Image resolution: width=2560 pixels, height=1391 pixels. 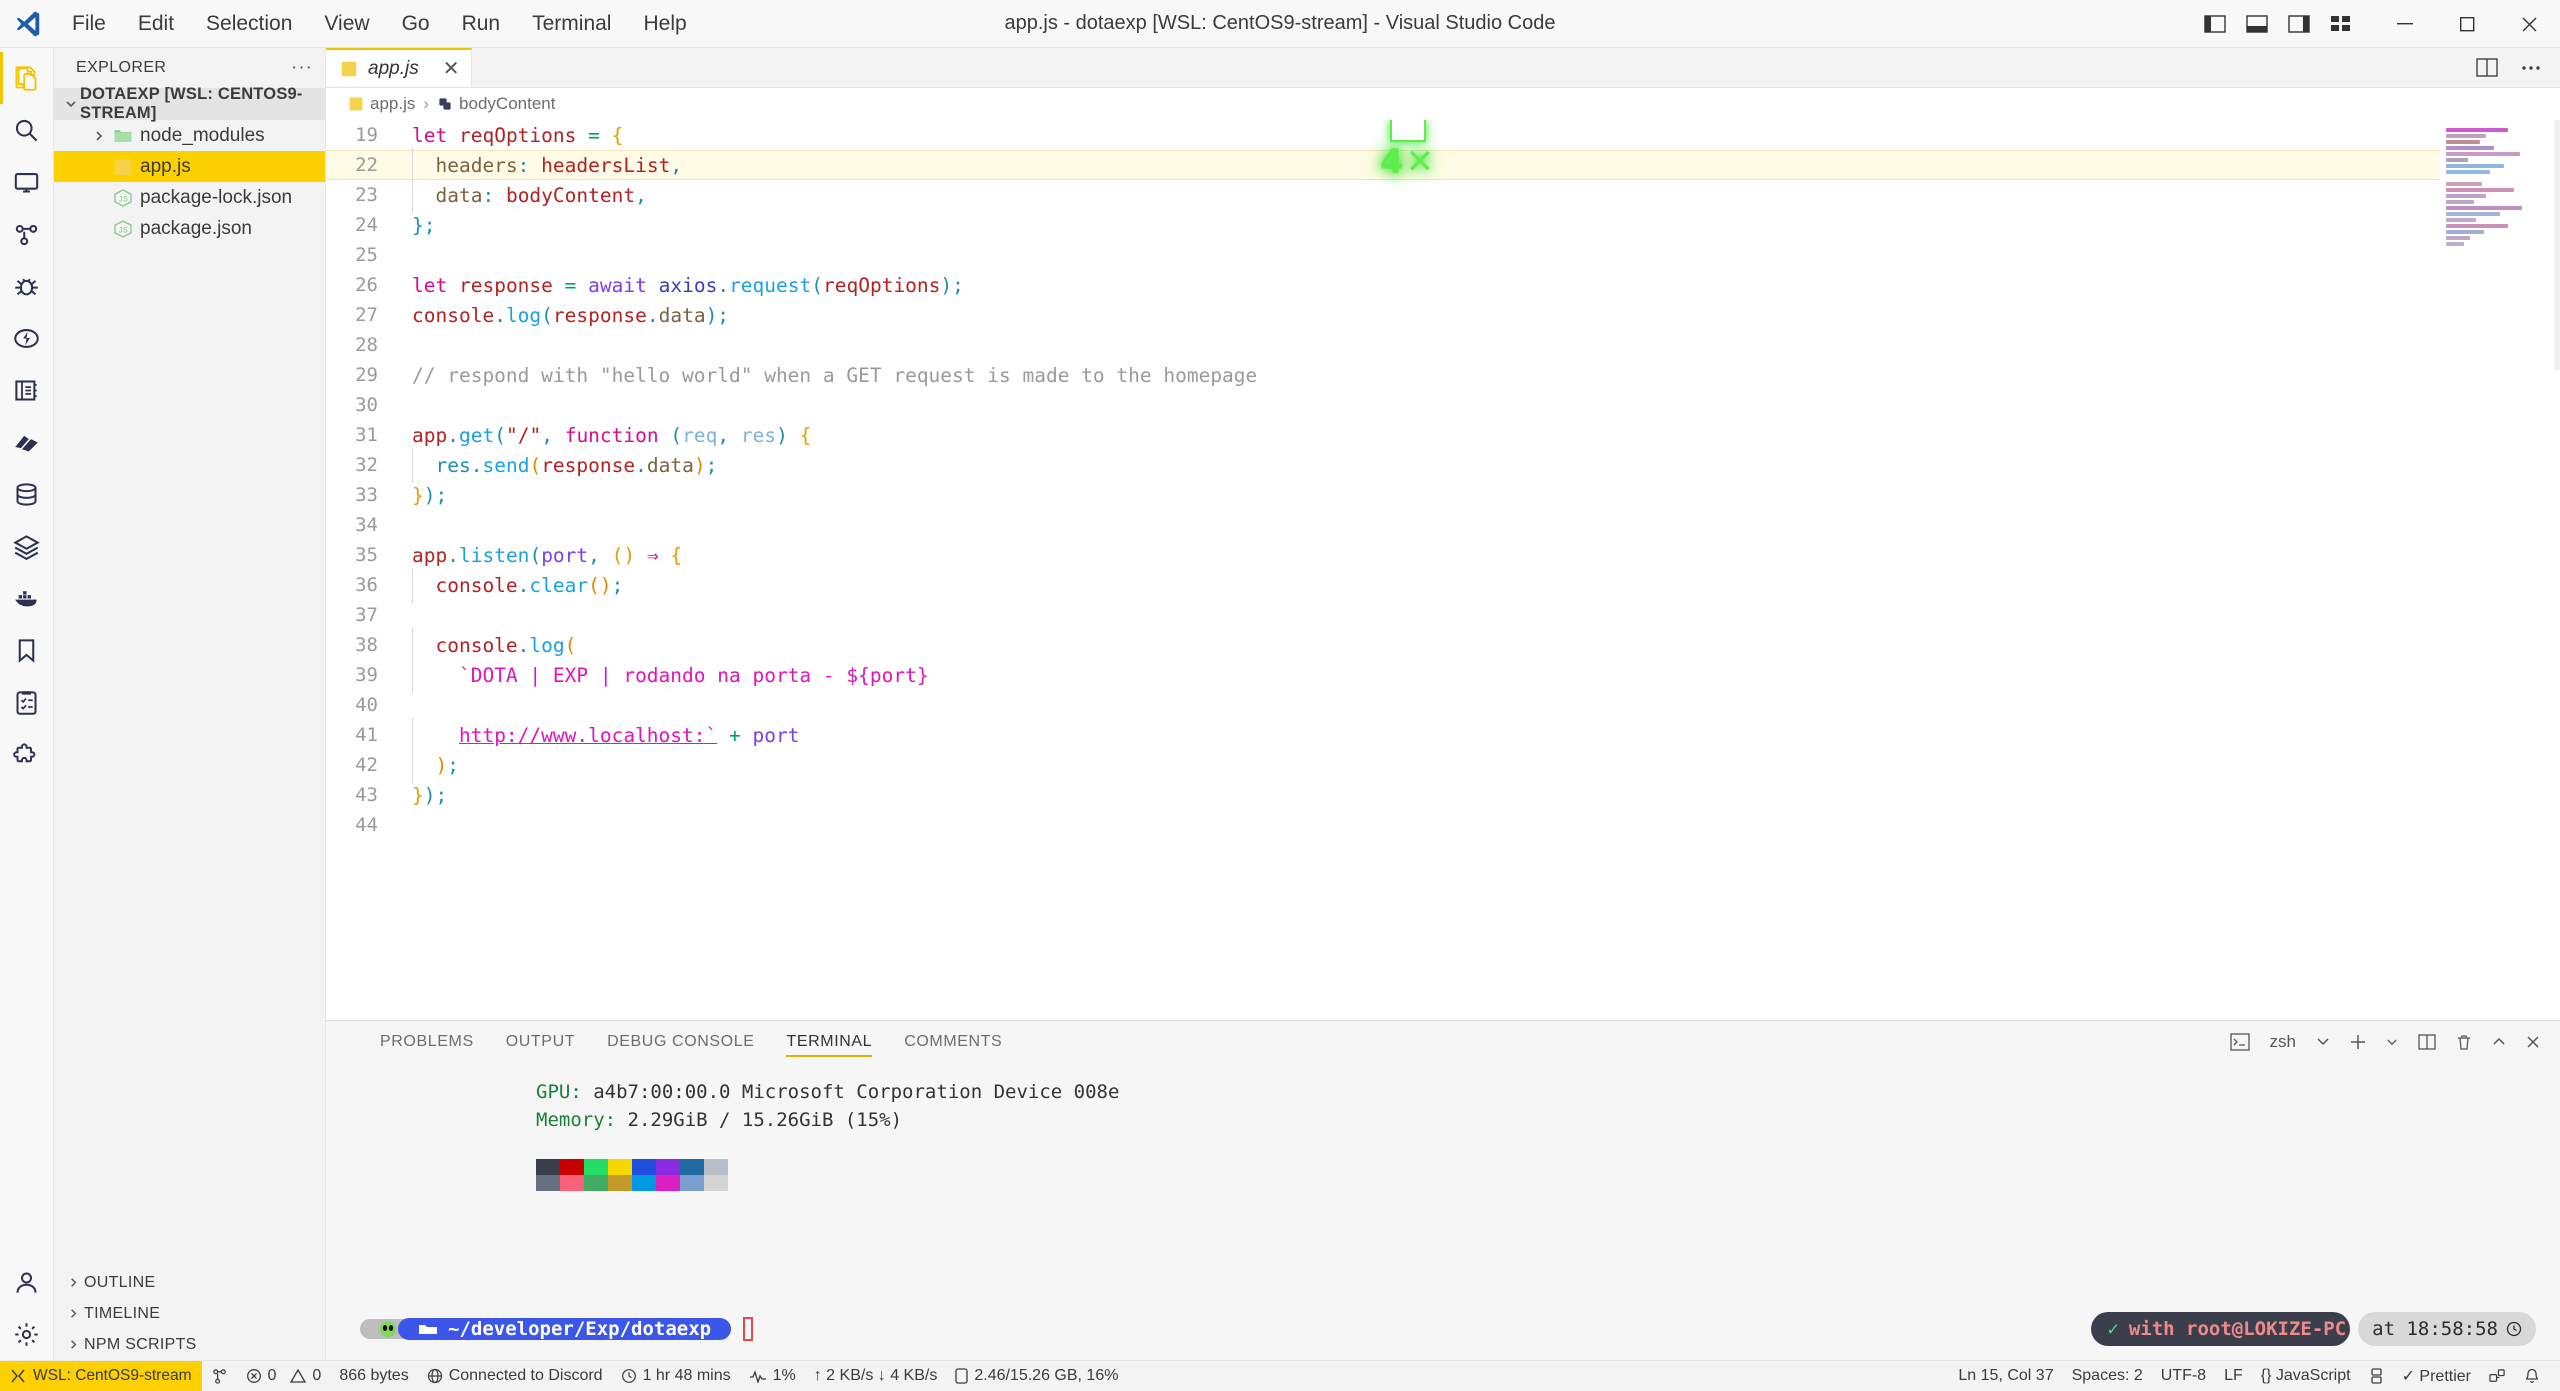 I want to click on sidebar-section-npm-scripts: NPM SCRIPTS, so click(x=189, y=1344).